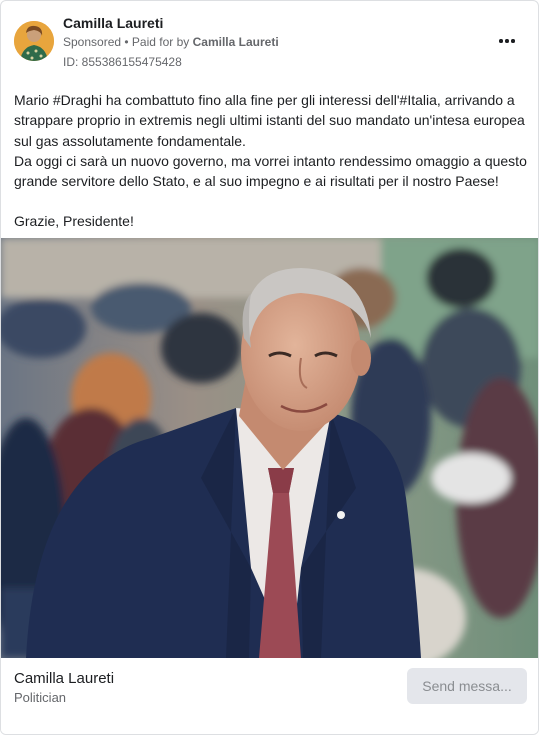  I want to click on more-options-icon, so click(501, 41).